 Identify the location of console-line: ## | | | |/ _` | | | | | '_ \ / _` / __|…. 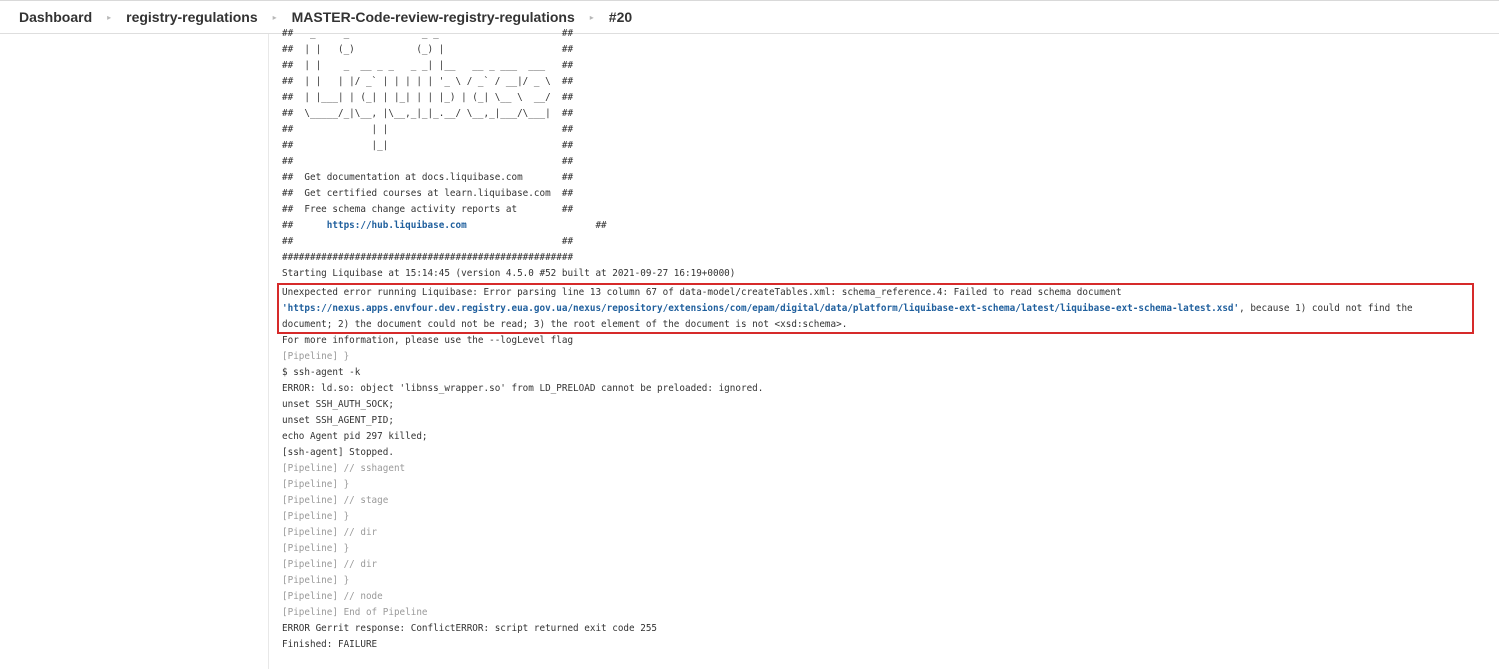
(428, 81).